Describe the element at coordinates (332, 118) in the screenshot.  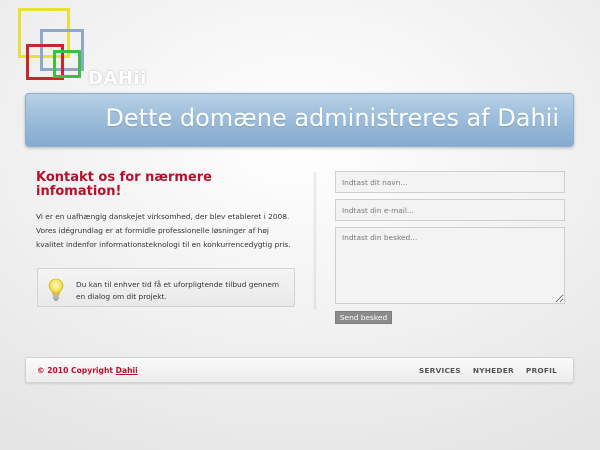
I see `page-title: Dette domæne administreres af Dahii` at that location.